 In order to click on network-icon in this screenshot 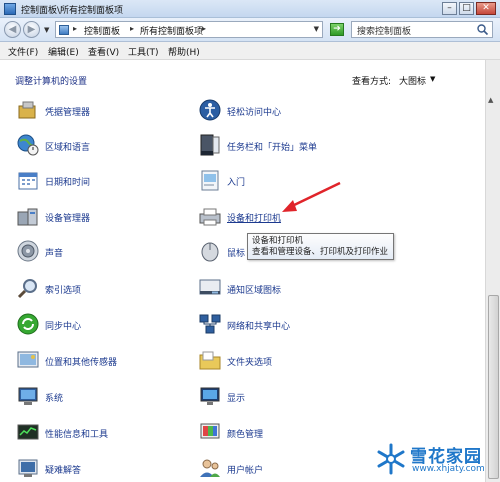, I will do `click(210, 324)`.